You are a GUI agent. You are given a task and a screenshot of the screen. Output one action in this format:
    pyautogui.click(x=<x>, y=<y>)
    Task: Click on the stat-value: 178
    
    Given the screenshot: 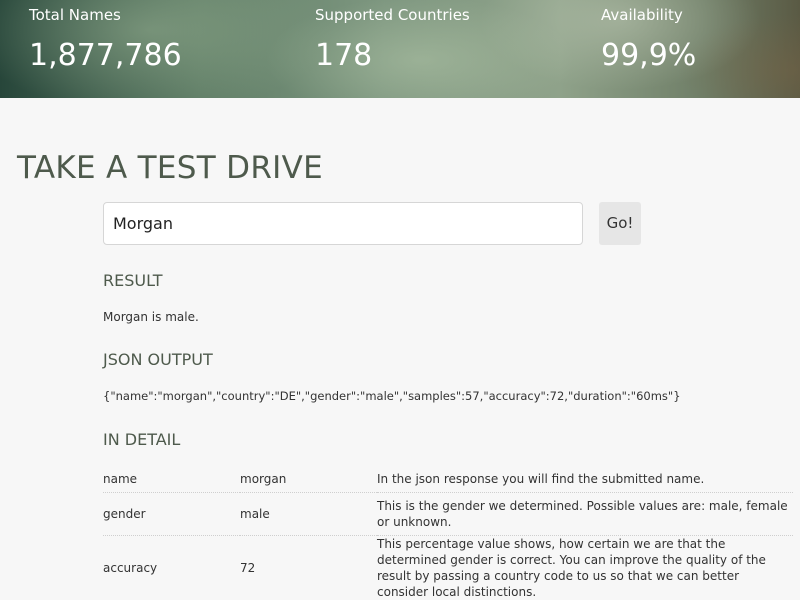 What is the action you would take?
    pyautogui.click(x=392, y=56)
    